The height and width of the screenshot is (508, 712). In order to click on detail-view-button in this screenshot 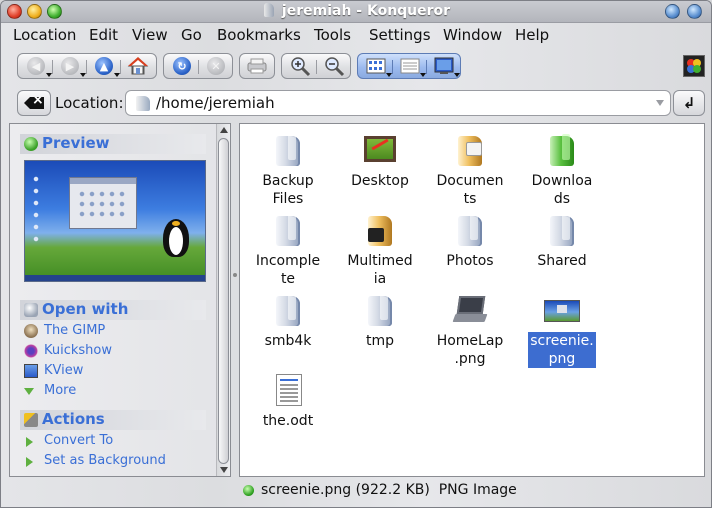, I will do `click(411, 66)`.